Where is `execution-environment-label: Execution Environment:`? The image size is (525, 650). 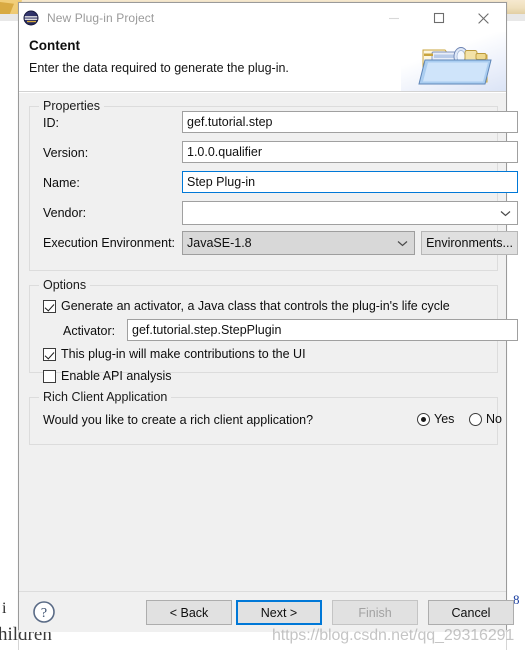 execution-environment-label: Execution Environment: is located at coordinates (109, 243).